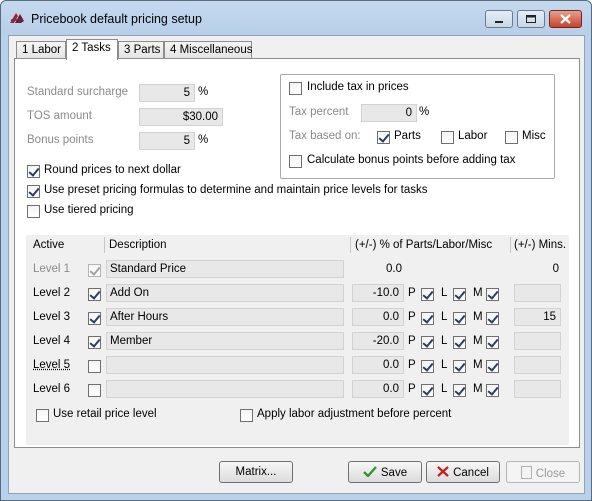 The width and height of the screenshot is (592, 501). Describe the element at coordinates (537, 317) in the screenshot. I see `level-3-mins-field: 15` at that location.